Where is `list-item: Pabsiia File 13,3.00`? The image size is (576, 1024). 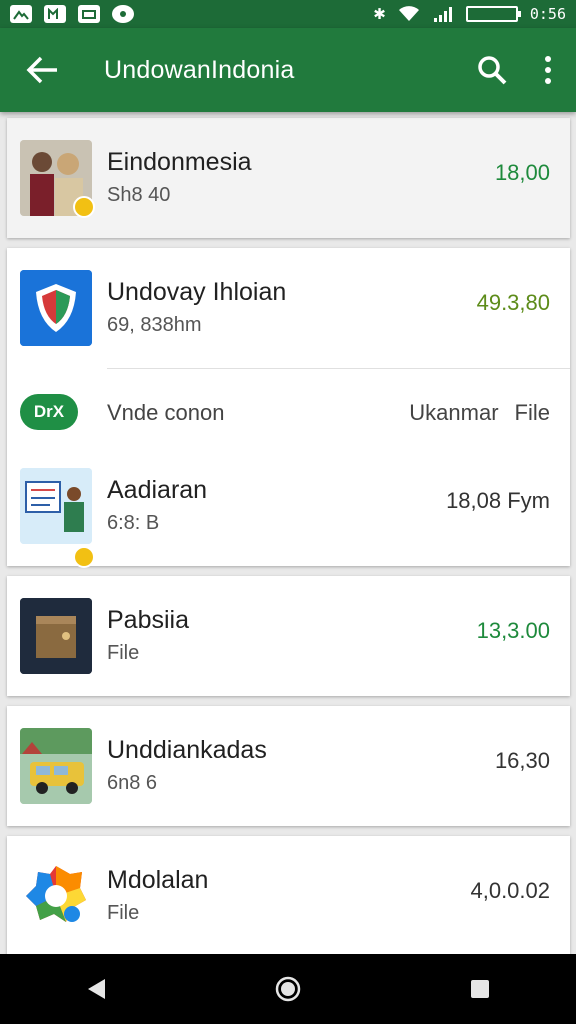 list-item: Pabsiia File 13,3.00 is located at coordinates (288, 636).